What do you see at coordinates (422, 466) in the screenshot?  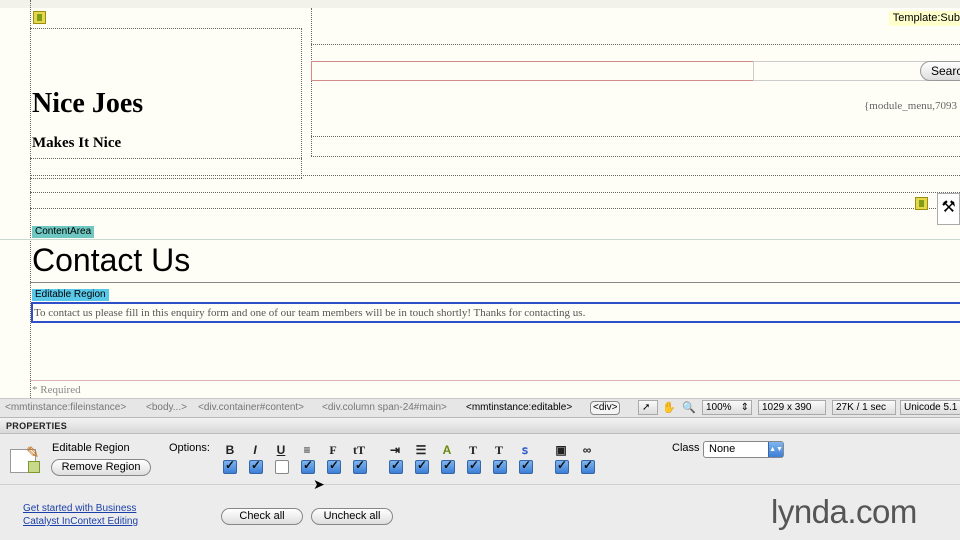 I see `list-checkbox` at bounding box center [422, 466].